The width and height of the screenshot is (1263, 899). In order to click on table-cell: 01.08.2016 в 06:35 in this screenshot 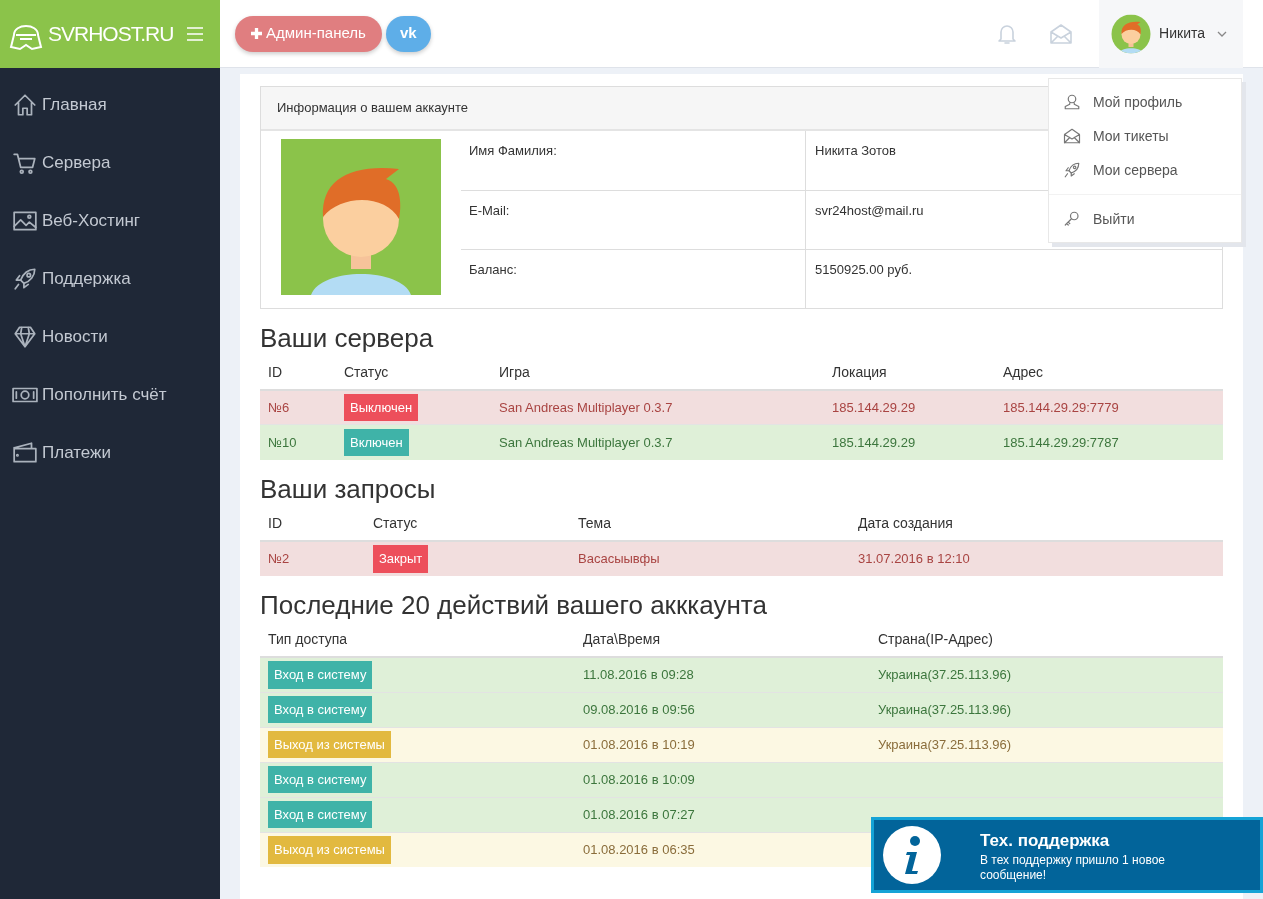, I will do `click(639, 850)`.